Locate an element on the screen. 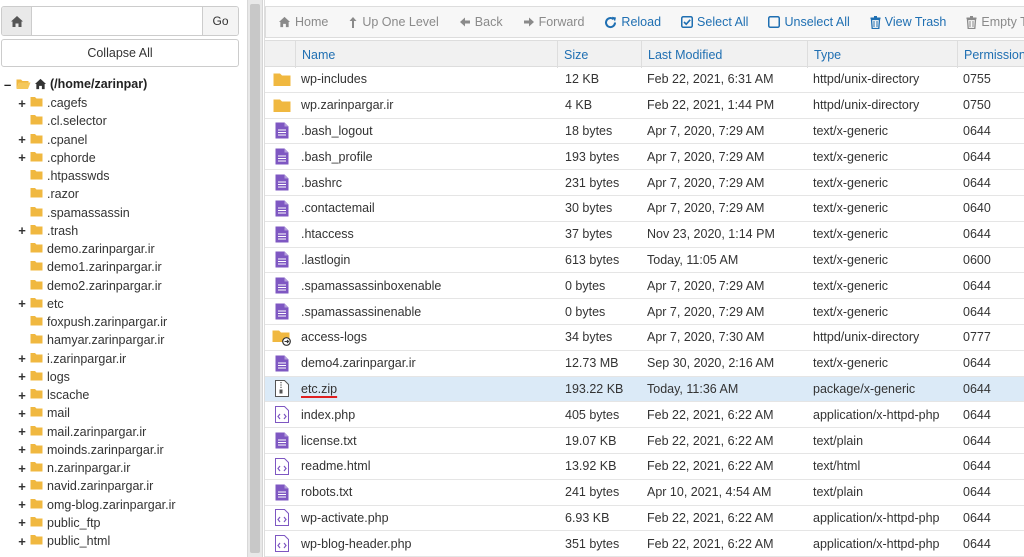 The width and height of the screenshot is (1024, 557). home-button is located at coordinates (17, 21).